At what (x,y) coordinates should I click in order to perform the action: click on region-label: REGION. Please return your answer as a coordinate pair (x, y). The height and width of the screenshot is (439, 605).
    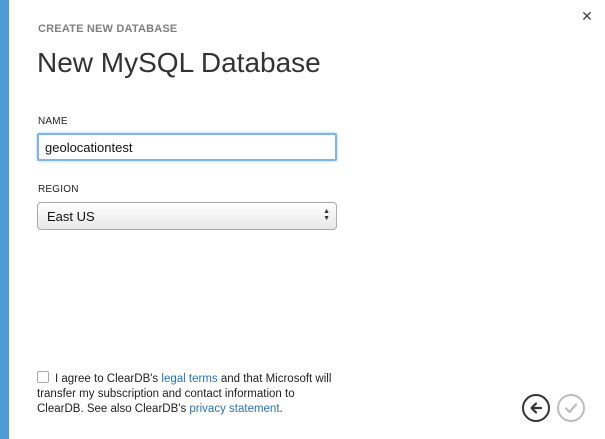
    Looking at the image, I should click on (58, 189).